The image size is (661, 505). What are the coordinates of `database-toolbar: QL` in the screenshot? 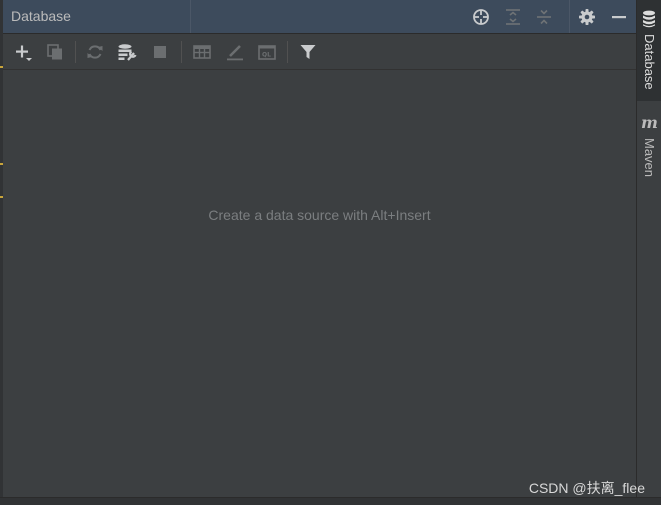 It's located at (319, 52).